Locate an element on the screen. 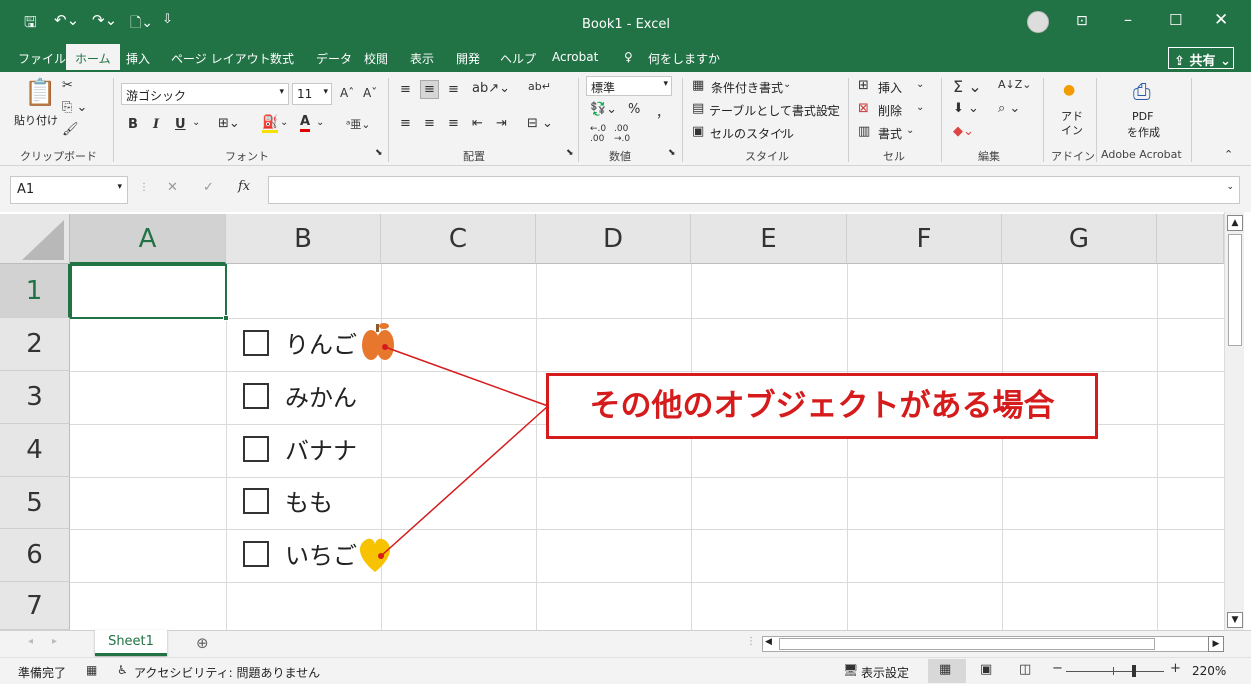 This screenshot has width=1251, height=684. zoom-slider is located at coordinates (1115, 671).